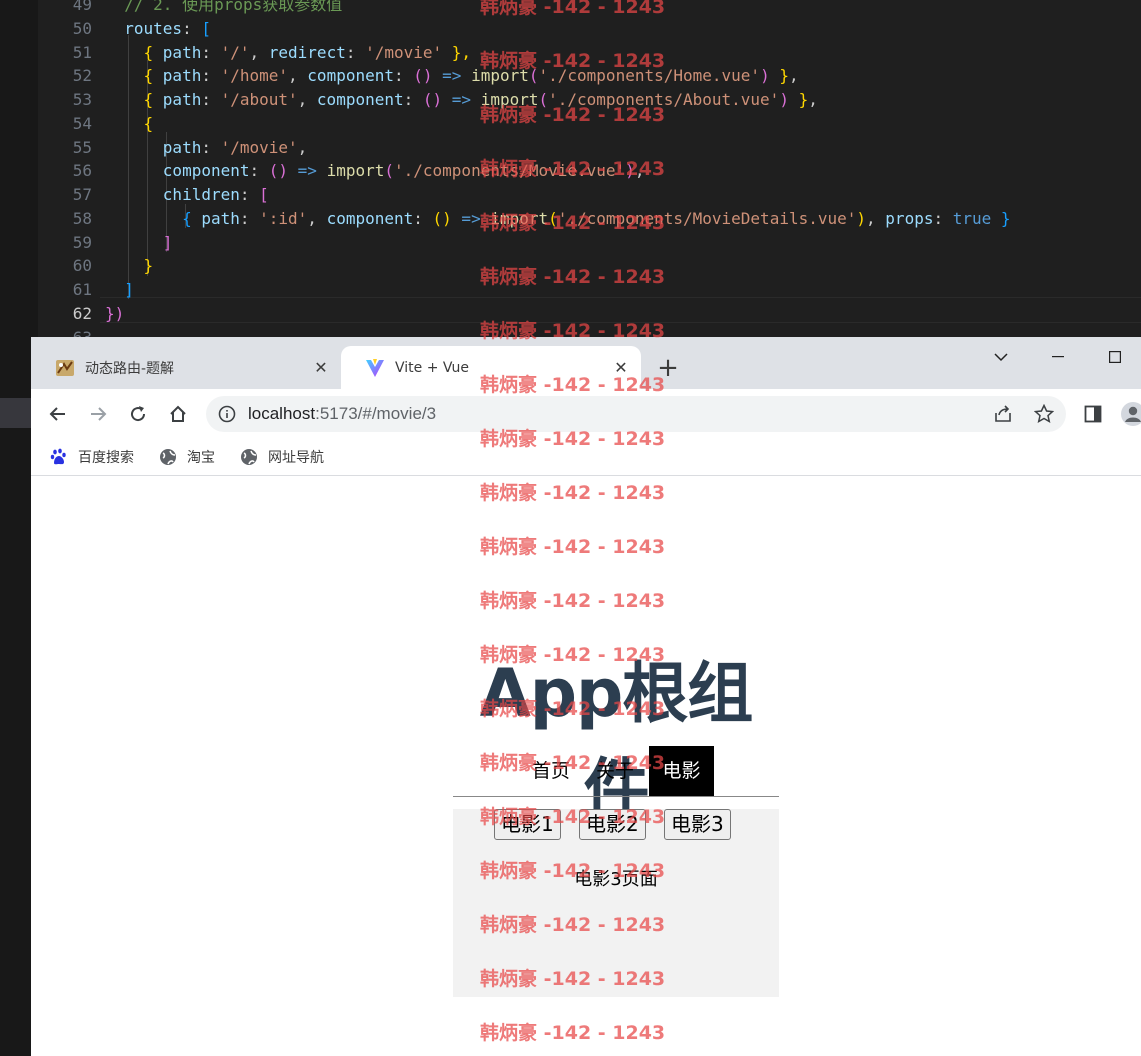 This screenshot has width=1141, height=1056. What do you see at coordinates (15, 413) in the screenshot?
I see `explorer-selection` at bounding box center [15, 413].